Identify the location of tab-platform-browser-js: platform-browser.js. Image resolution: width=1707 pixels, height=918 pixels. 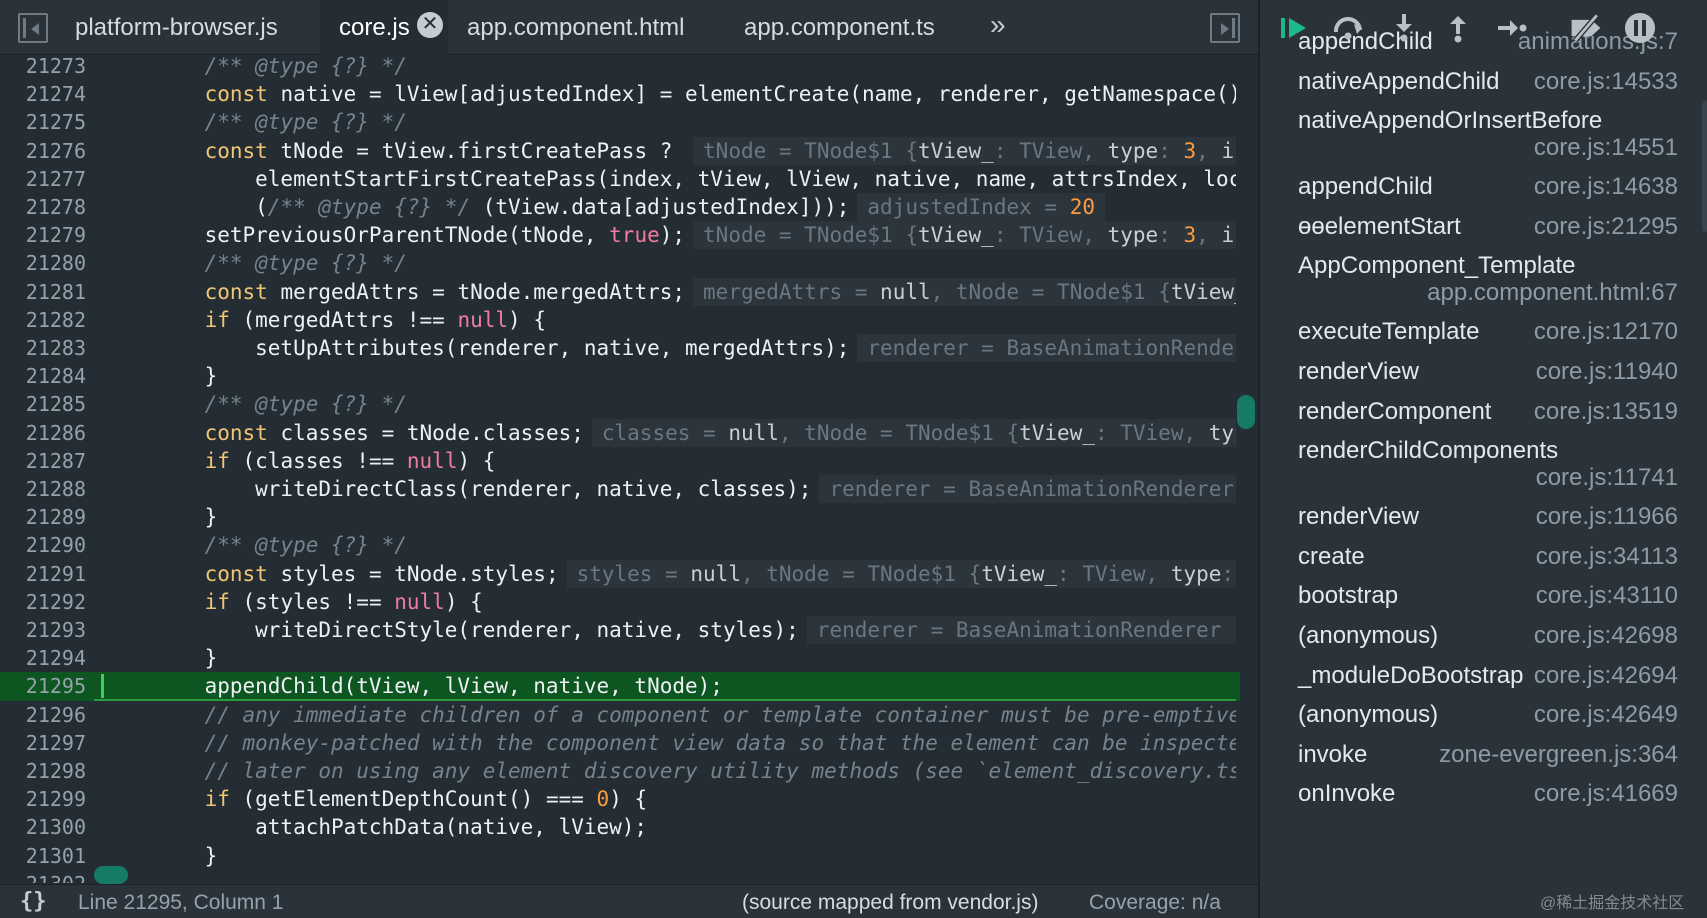
(176, 27).